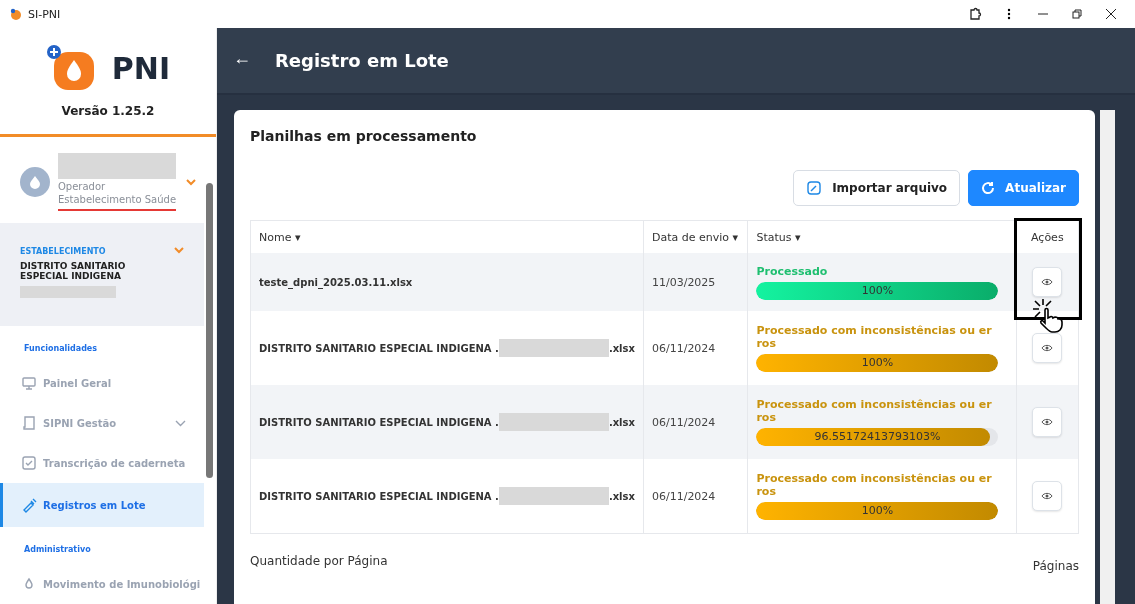  I want to click on syringe-icon, so click(29, 505).